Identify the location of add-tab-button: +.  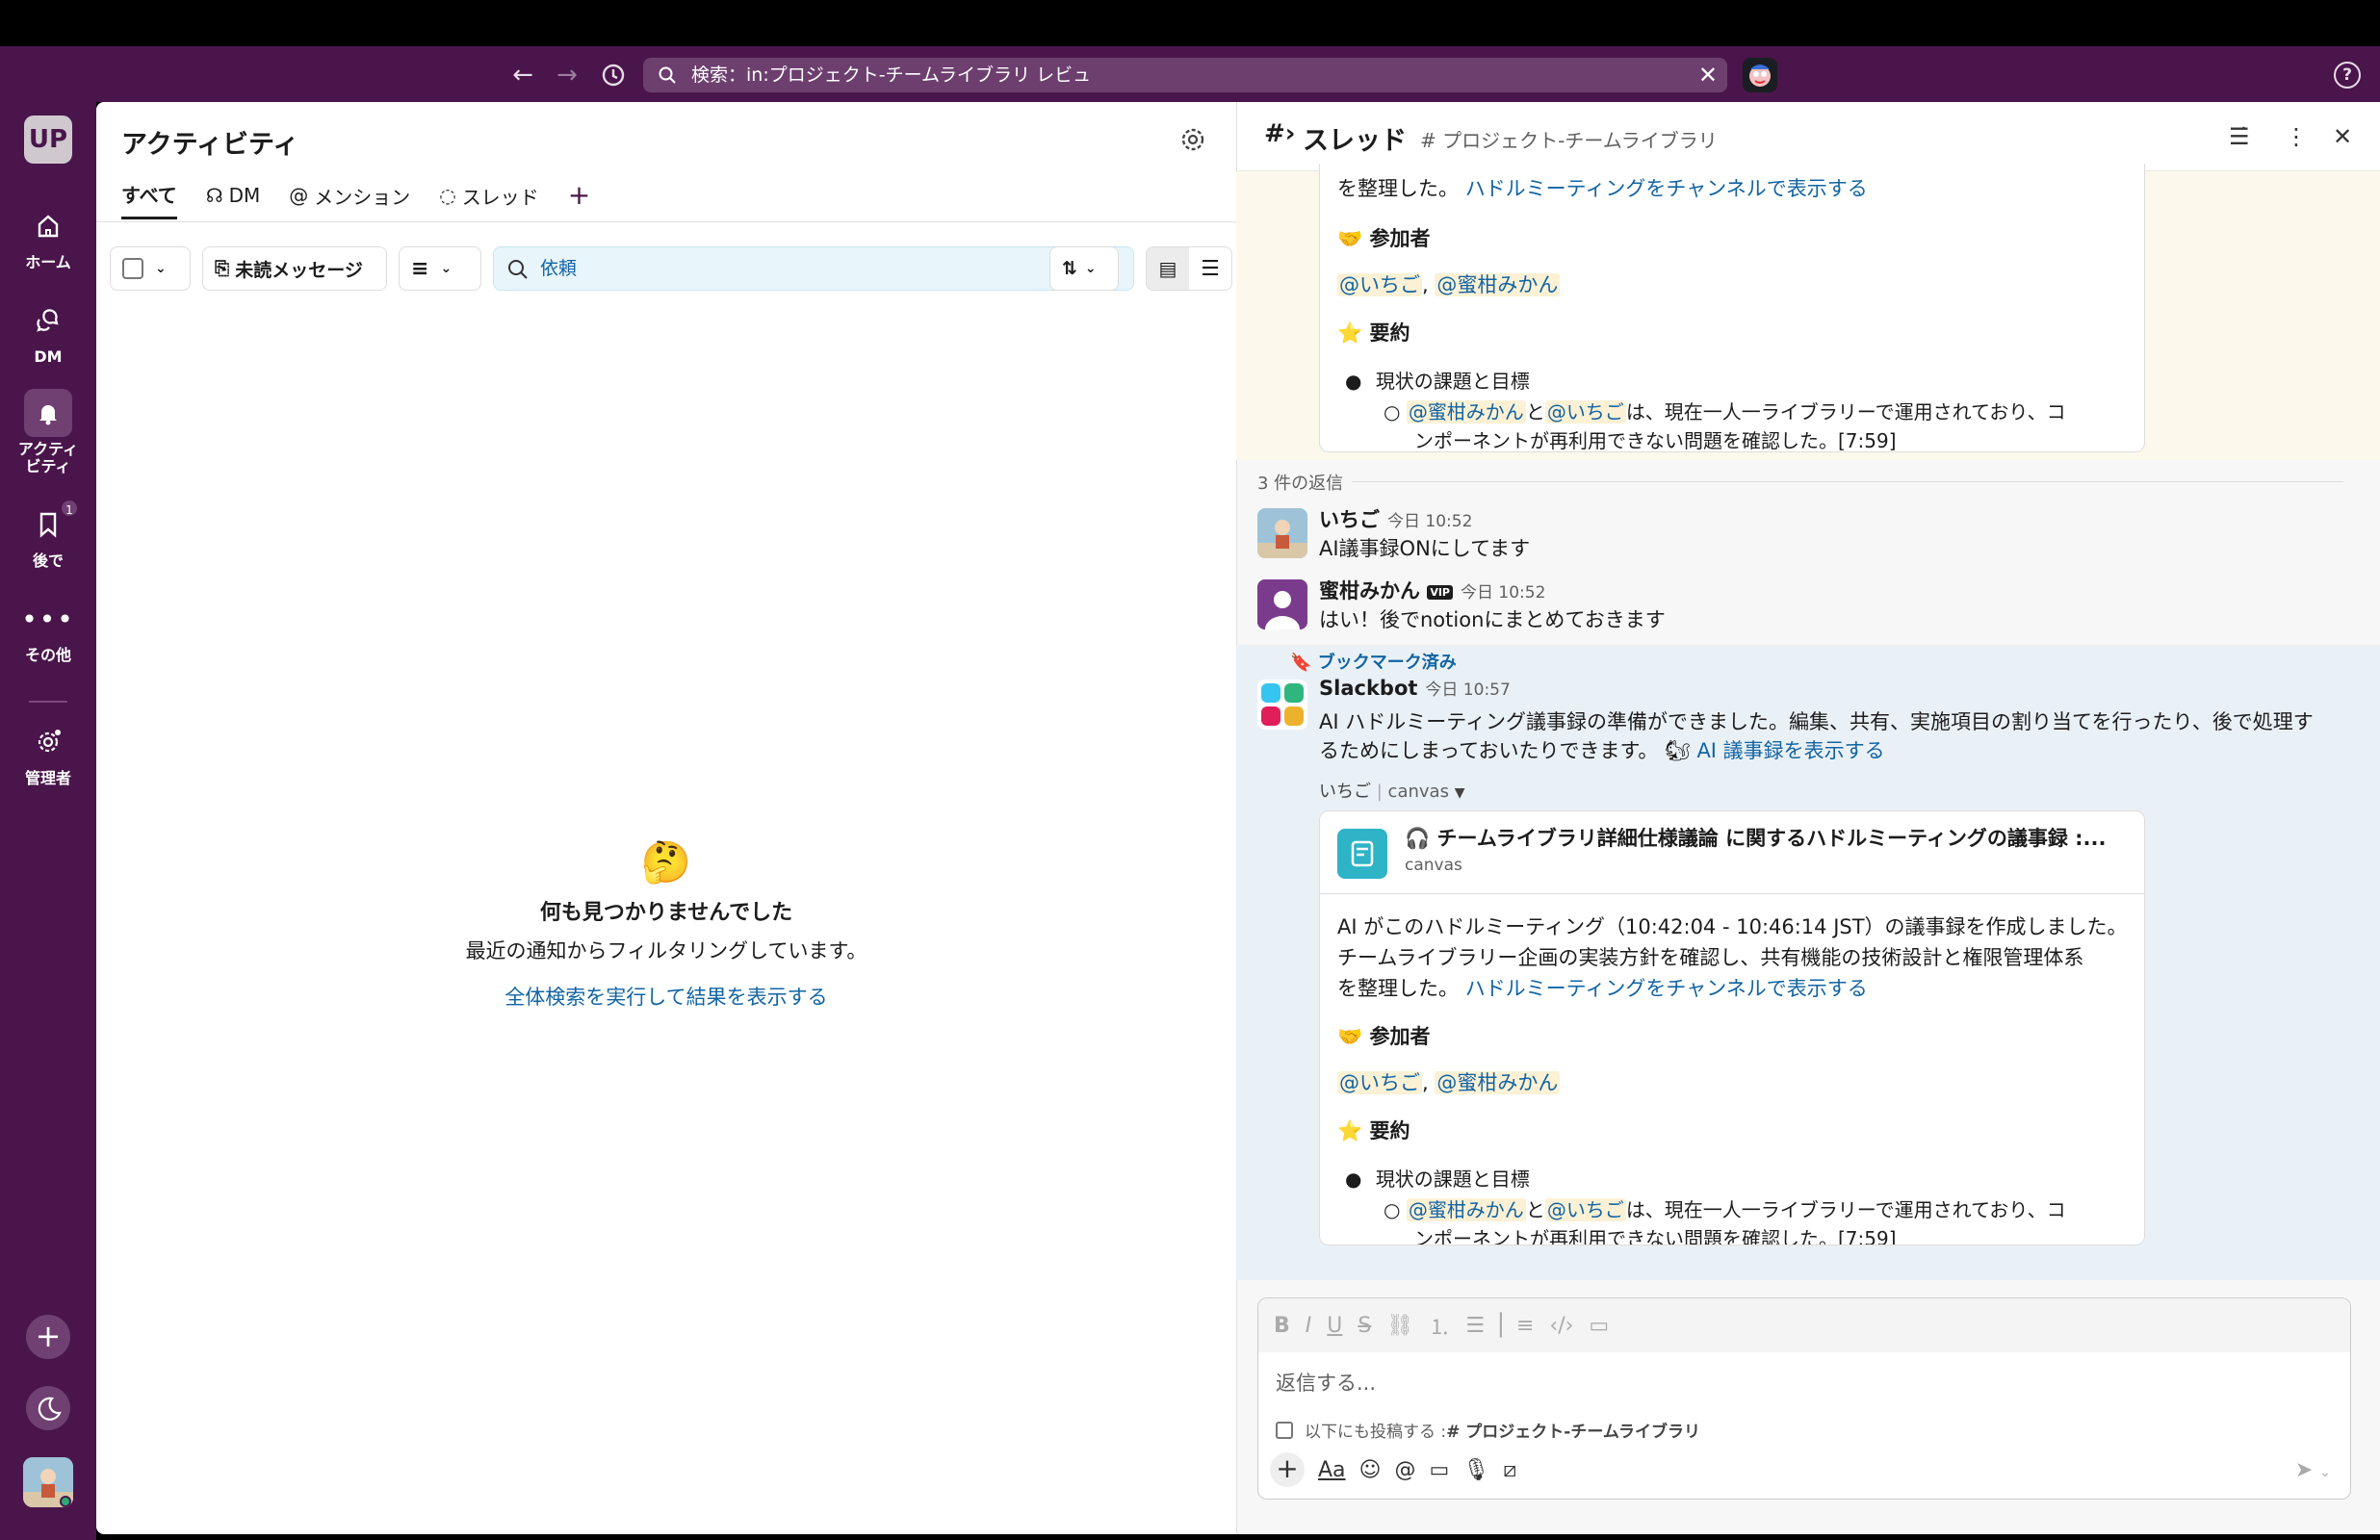
(579, 200).